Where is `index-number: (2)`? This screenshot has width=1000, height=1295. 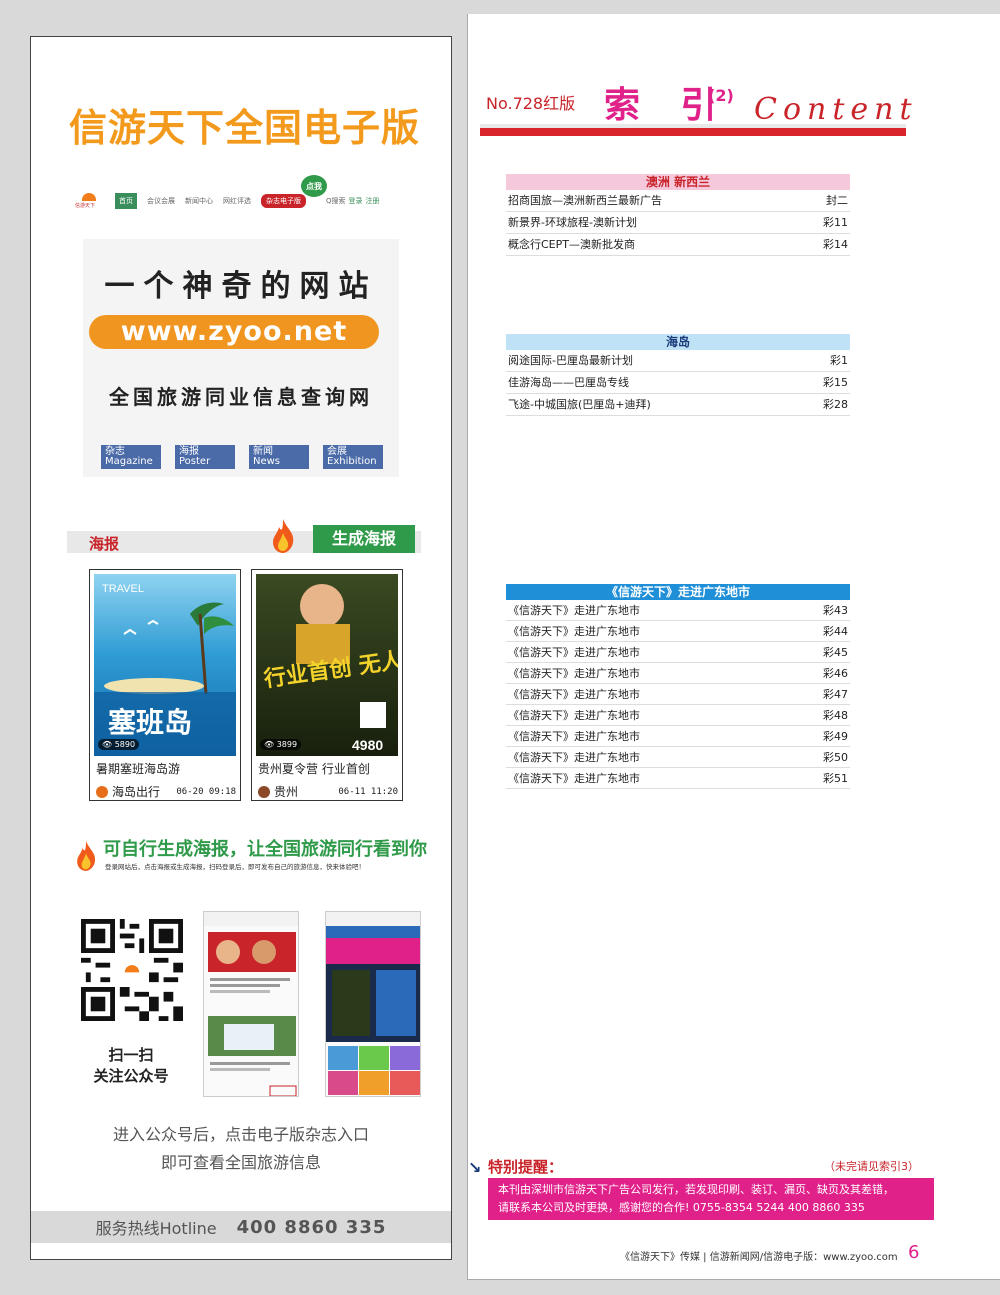 index-number: (2) is located at coordinates (721, 95).